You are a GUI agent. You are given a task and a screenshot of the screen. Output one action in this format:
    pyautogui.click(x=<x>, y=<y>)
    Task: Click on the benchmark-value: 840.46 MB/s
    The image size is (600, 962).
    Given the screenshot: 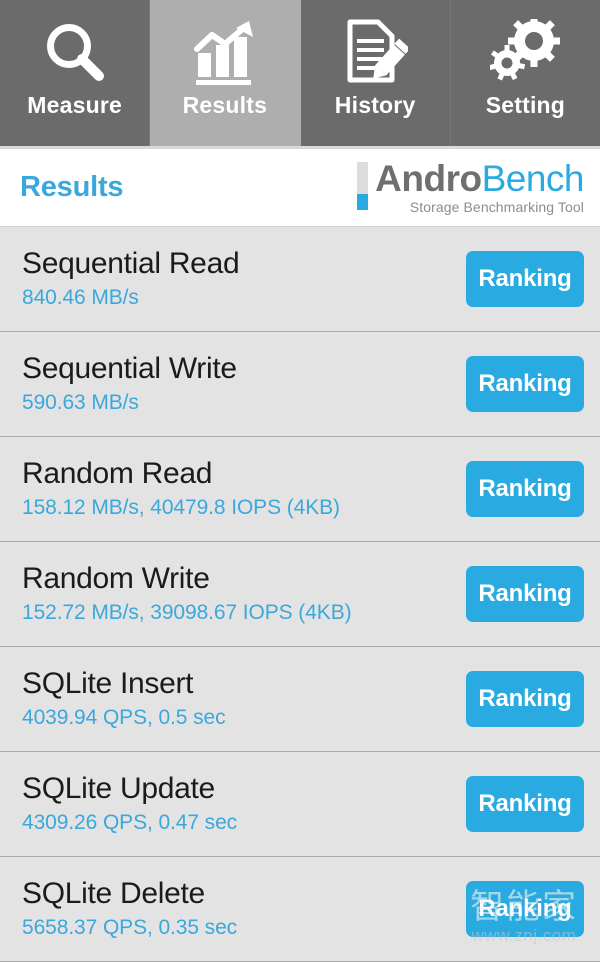 What is the action you would take?
    pyautogui.click(x=80, y=297)
    